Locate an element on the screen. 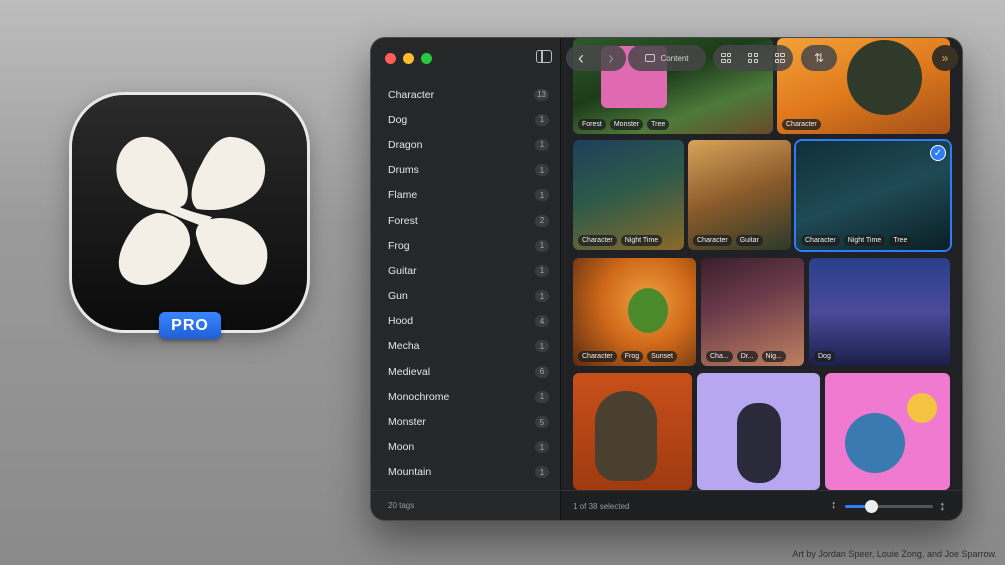 This screenshot has width=1005, height=565. frog-shape is located at coordinates (648, 310).